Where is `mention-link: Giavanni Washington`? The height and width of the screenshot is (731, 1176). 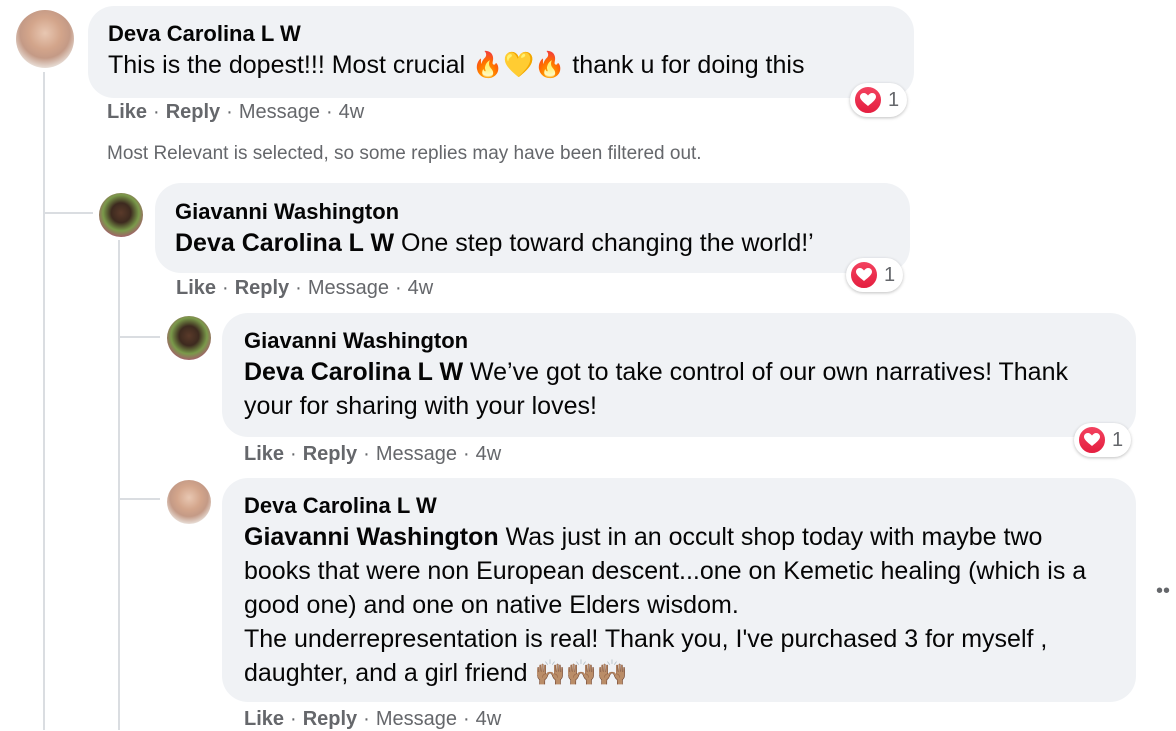 mention-link: Giavanni Washington is located at coordinates (371, 537).